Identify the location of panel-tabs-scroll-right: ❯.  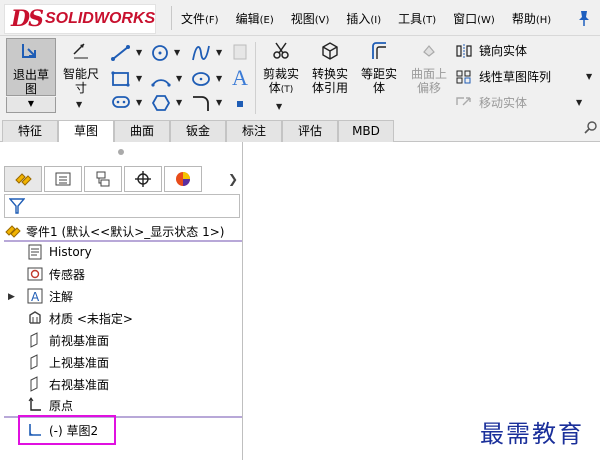
(233, 179).